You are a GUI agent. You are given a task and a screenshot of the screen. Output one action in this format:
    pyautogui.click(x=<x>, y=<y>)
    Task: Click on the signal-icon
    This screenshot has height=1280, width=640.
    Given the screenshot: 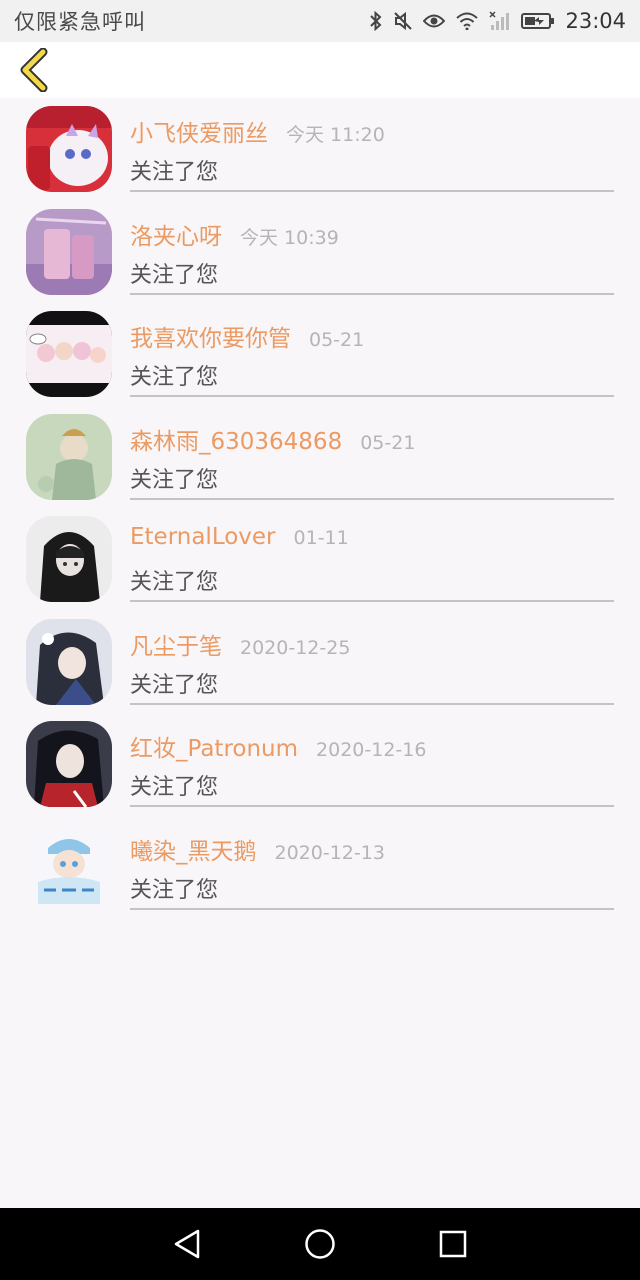 What is the action you would take?
    pyautogui.click(x=500, y=21)
    